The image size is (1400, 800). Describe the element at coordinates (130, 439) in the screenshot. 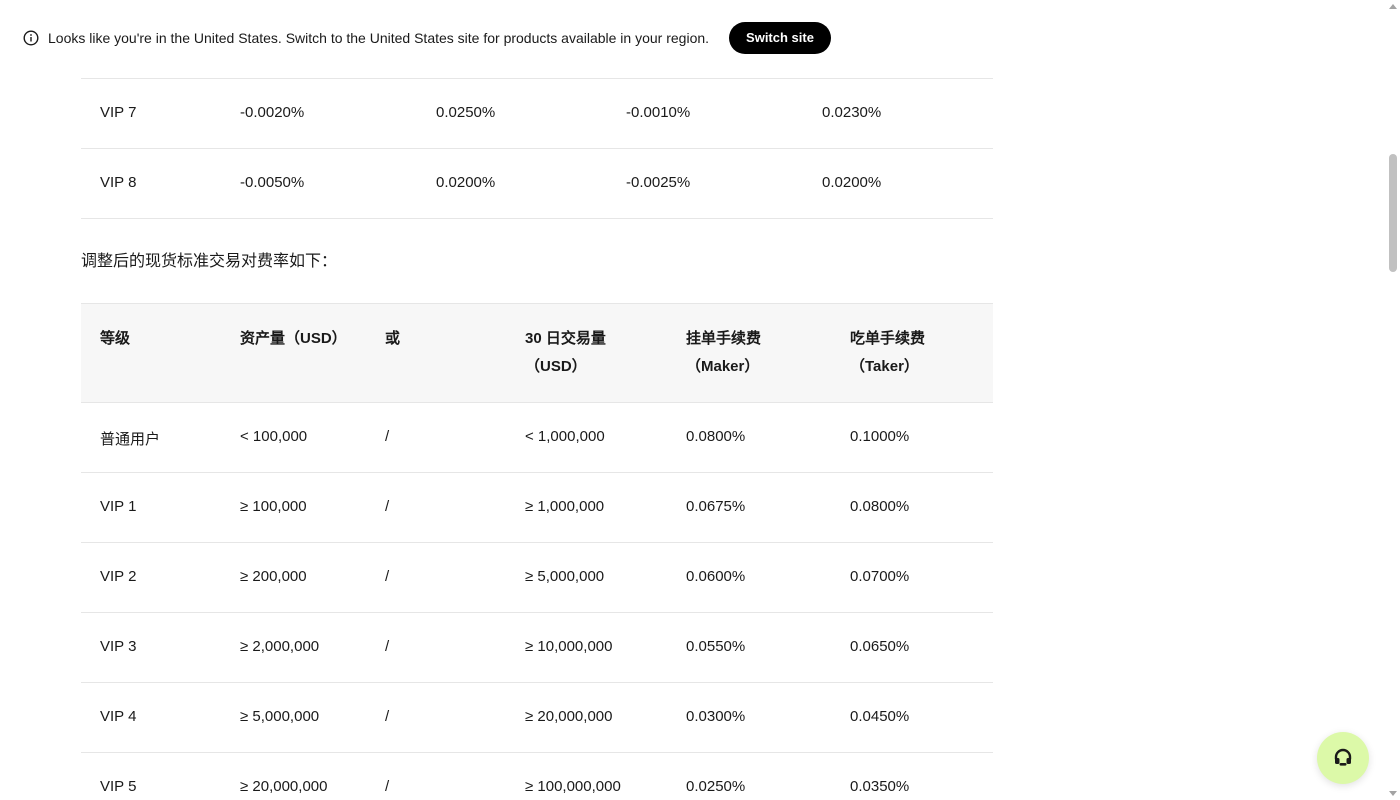

I see `table-cell: 普通用户` at that location.